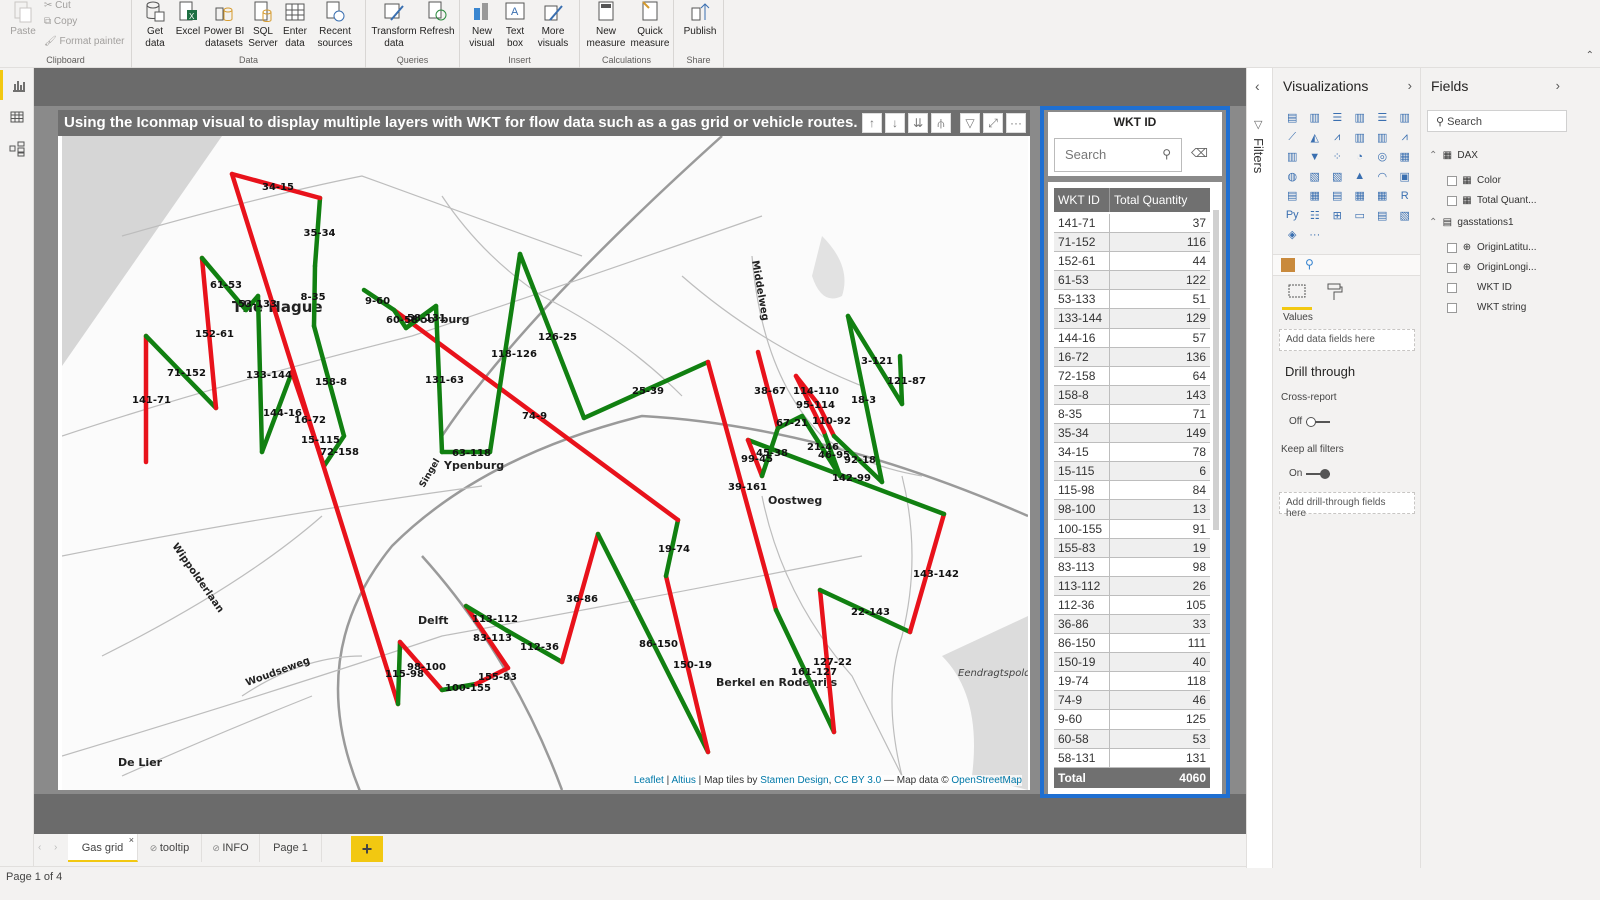 Image resolution: width=1600 pixels, height=900 pixels. What do you see at coordinates (39, 847) in the screenshot?
I see `prev-page-icon: ‹` at bounding box center [39, 847].